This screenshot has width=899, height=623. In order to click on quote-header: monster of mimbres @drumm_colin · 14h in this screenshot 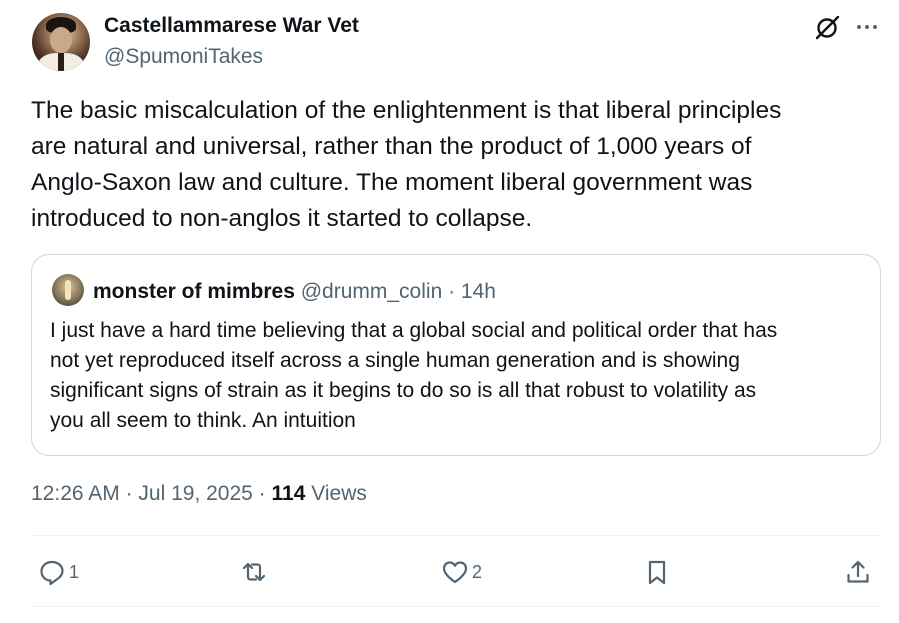, I will do `click(294, 292)`.